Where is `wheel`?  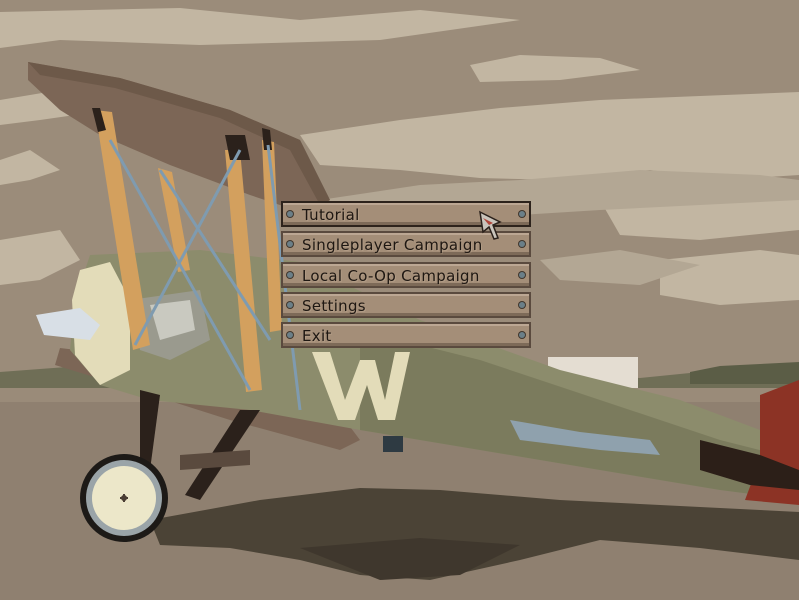
wheel is located at coordinates (124, 498).